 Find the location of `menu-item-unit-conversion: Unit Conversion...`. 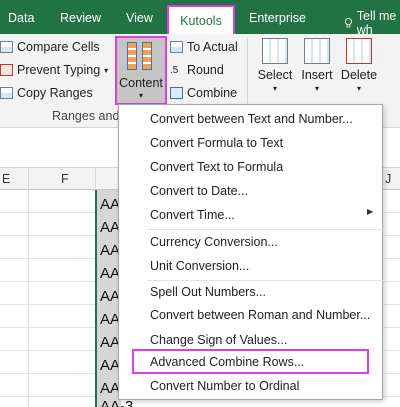

menu-item-unit-conversion: Unit Conversion... is located at coordinates (199, 266).